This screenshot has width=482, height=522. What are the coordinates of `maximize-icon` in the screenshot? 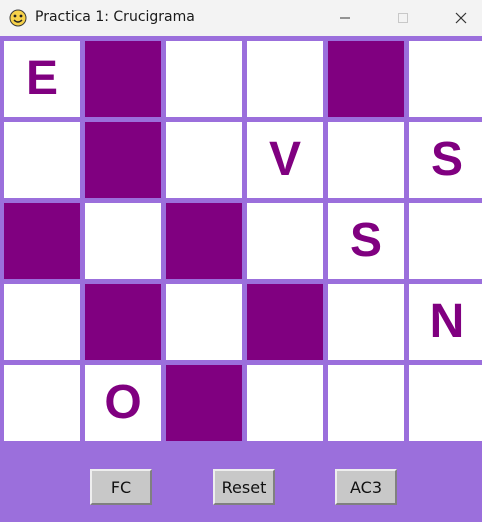 It's located at (403, 18).